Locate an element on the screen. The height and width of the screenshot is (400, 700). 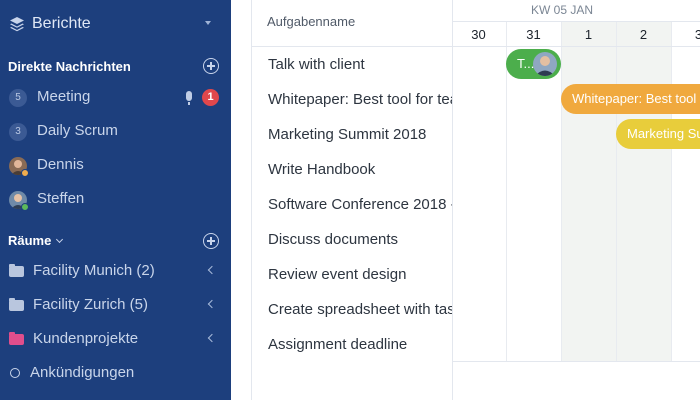
add-room-icon is located at coordinates (211, 241).